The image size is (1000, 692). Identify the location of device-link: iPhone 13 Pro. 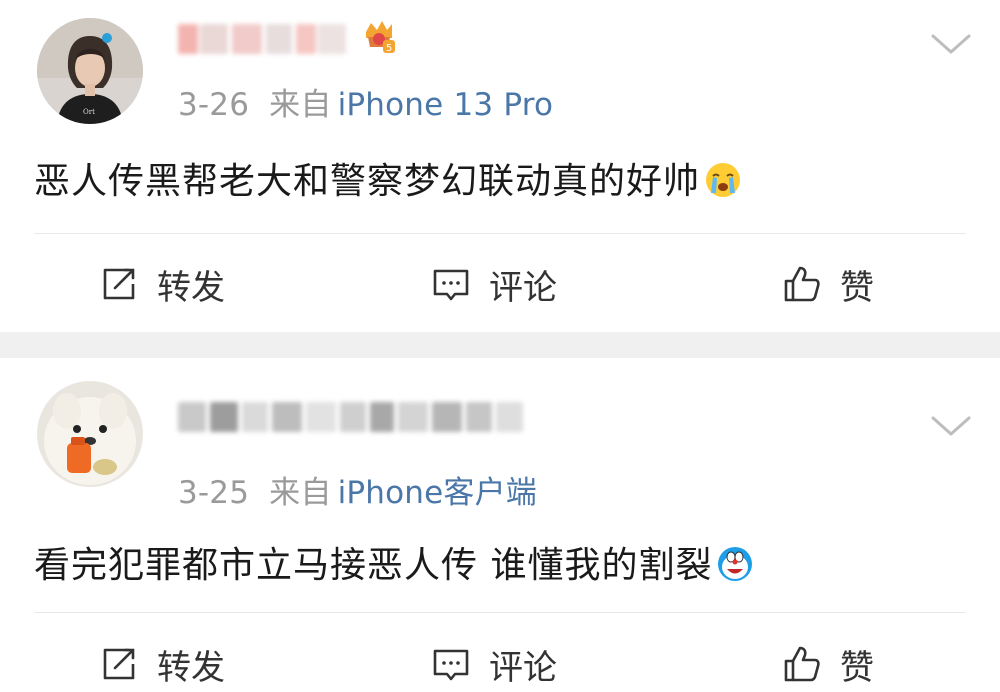
(446, 105).